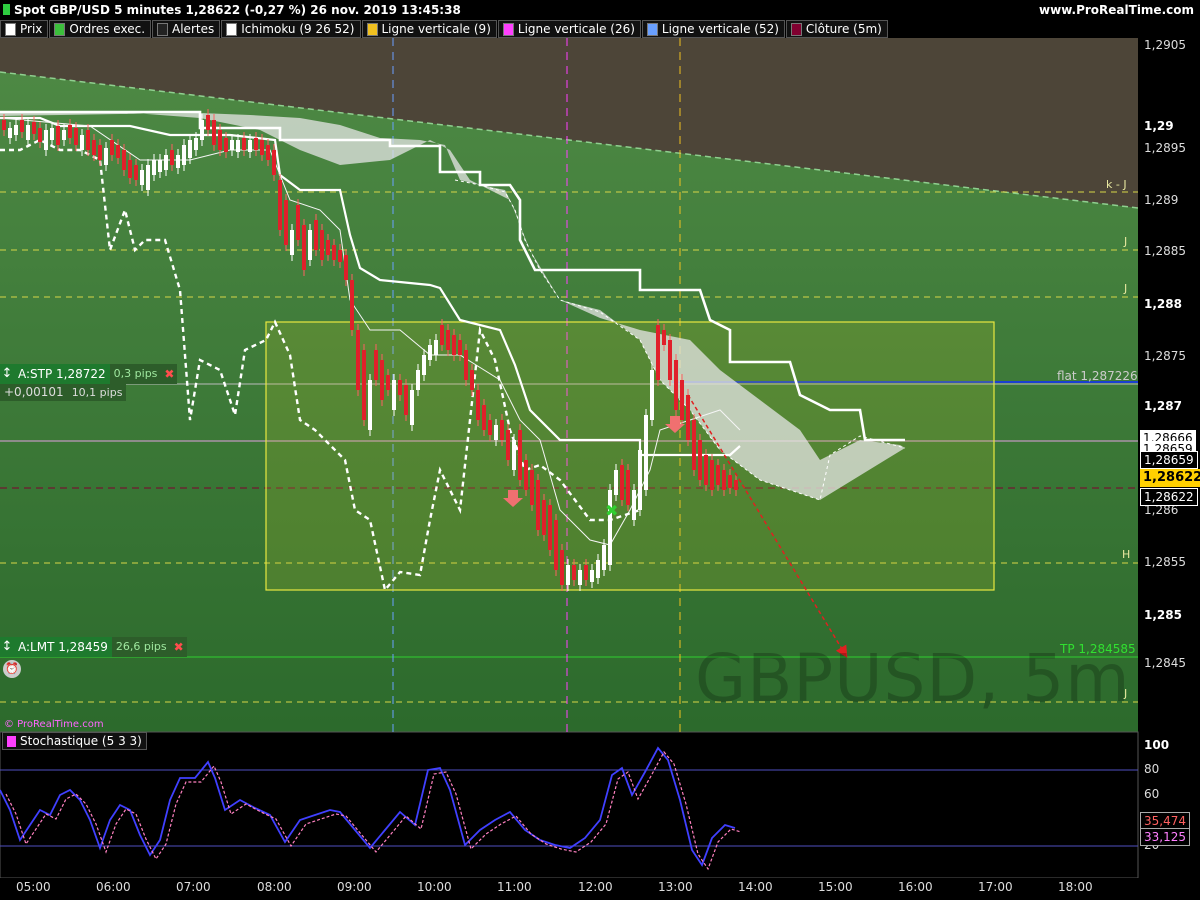 The height and width of the screenshot is (900, 1200). Describe the element at coordinates (107, 29) in the screenshot. I see `legend-label: Ordres exec.` at that location.